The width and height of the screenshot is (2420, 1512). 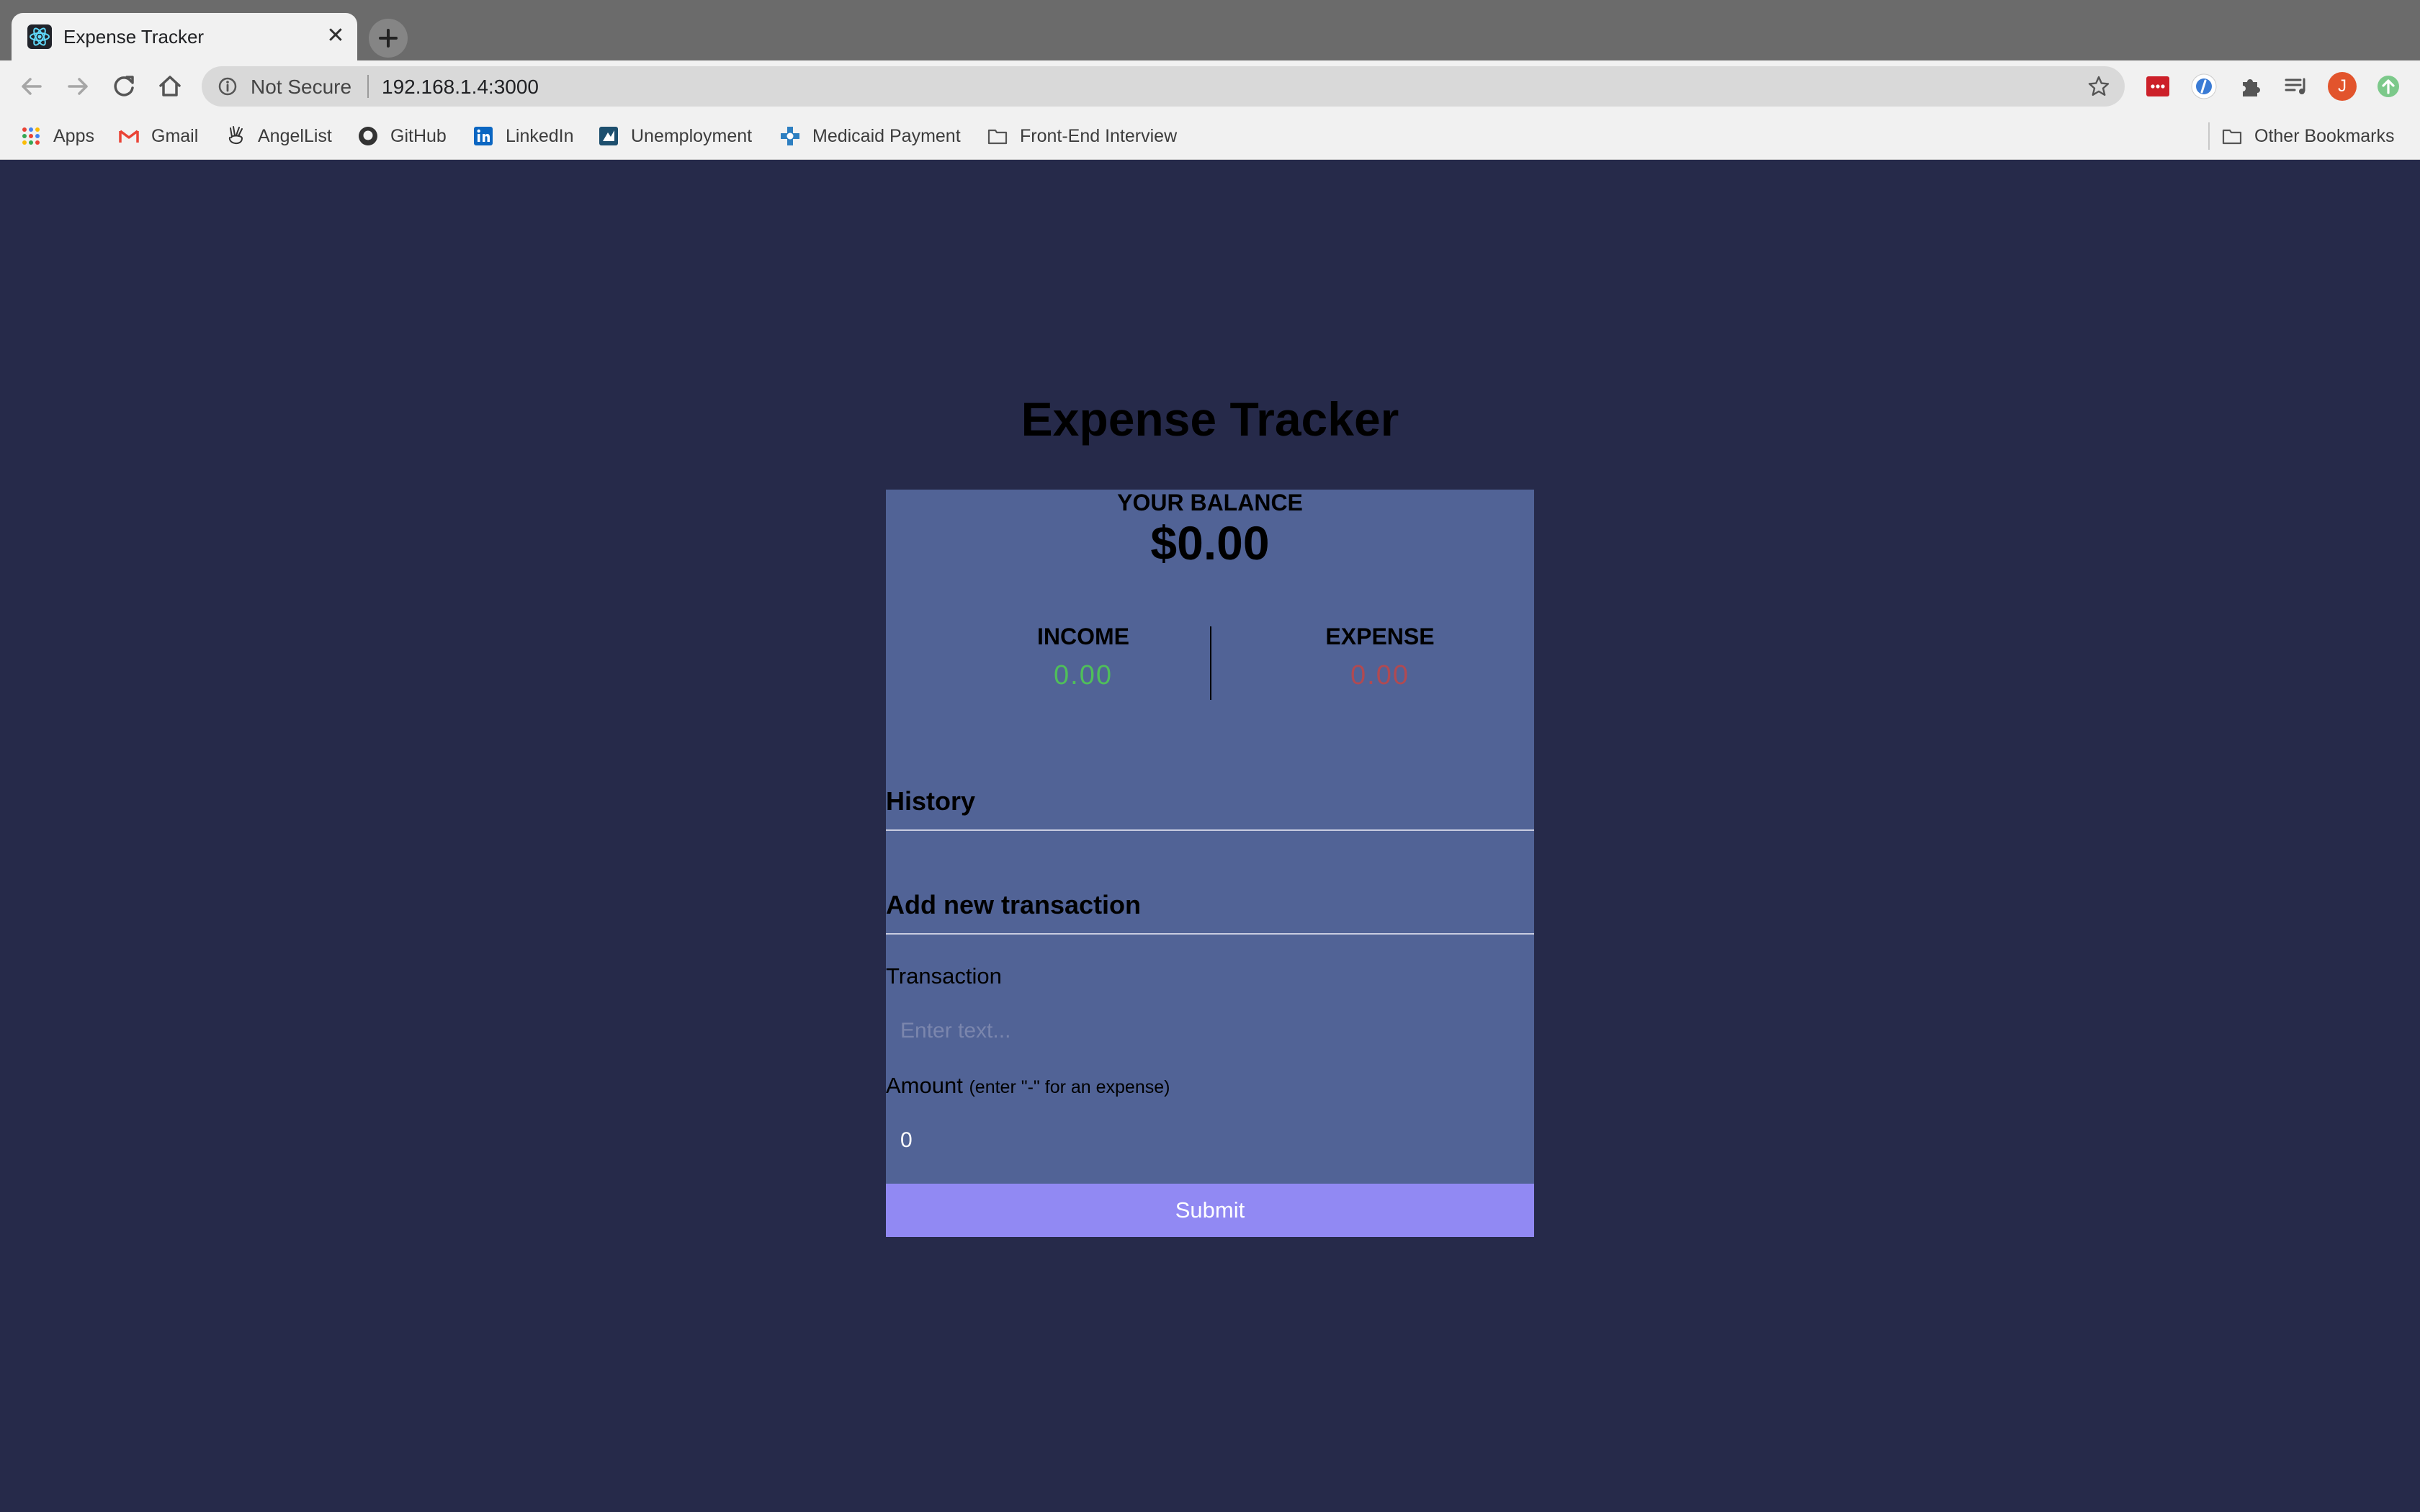 What do you see at coordinates (301, 87) in the screenshot?
I see `not-secure-label: Not Secure` at bounding box center [301, 87].